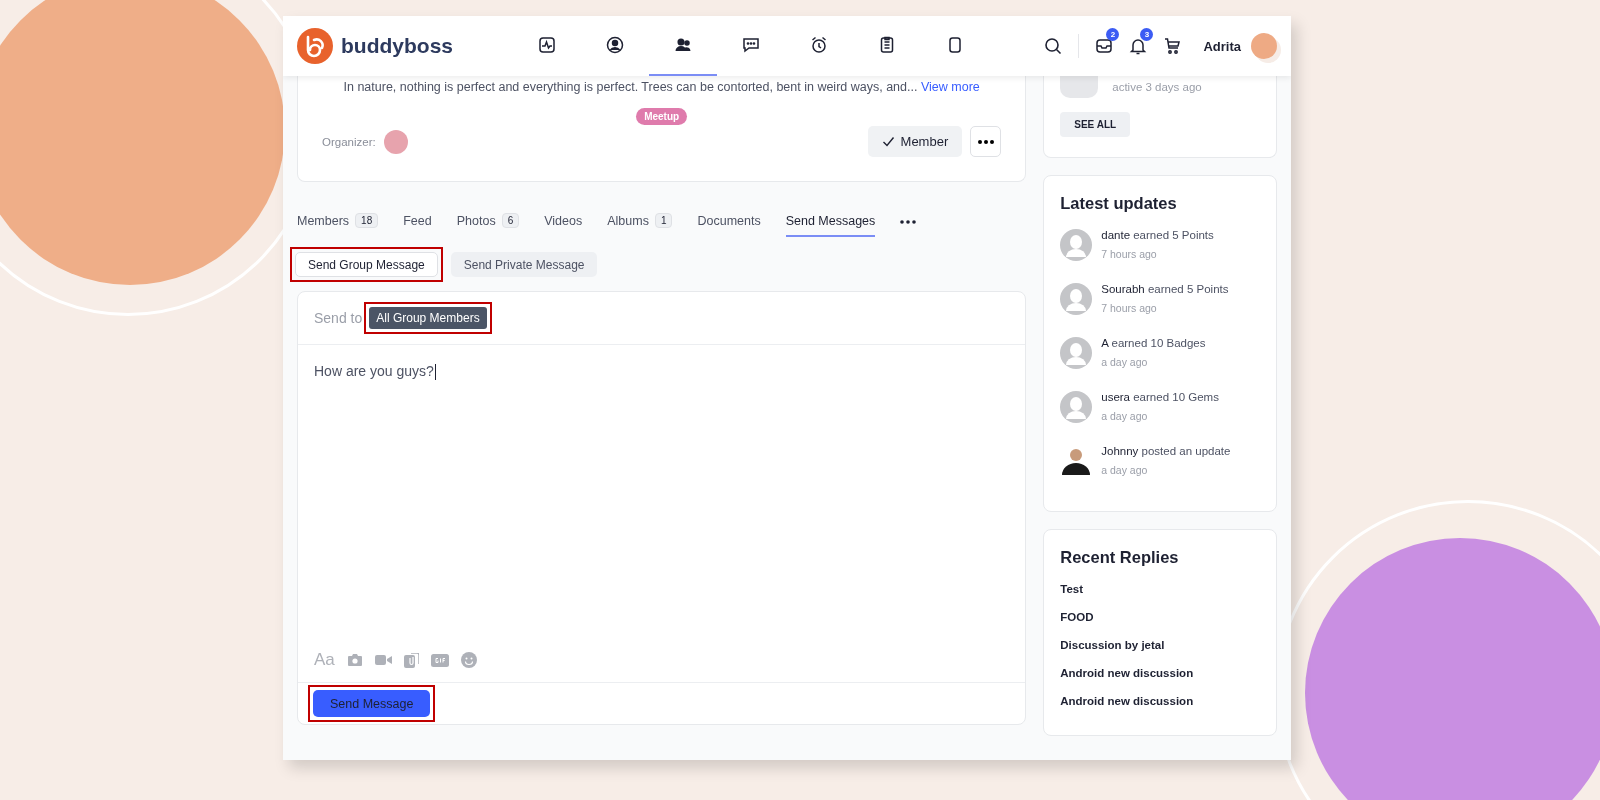 This screenshot has width=1600, height=800. Describe the element at coordinates (888, 141) in the screenshot. I see `check-icon` at that location.